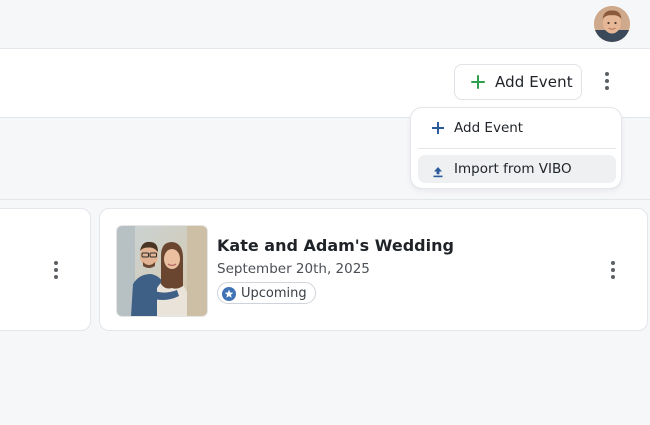 The width and height of the screenshot is (650, 425). I want to click on menu-item-label: Add Event, so click(489, 128).